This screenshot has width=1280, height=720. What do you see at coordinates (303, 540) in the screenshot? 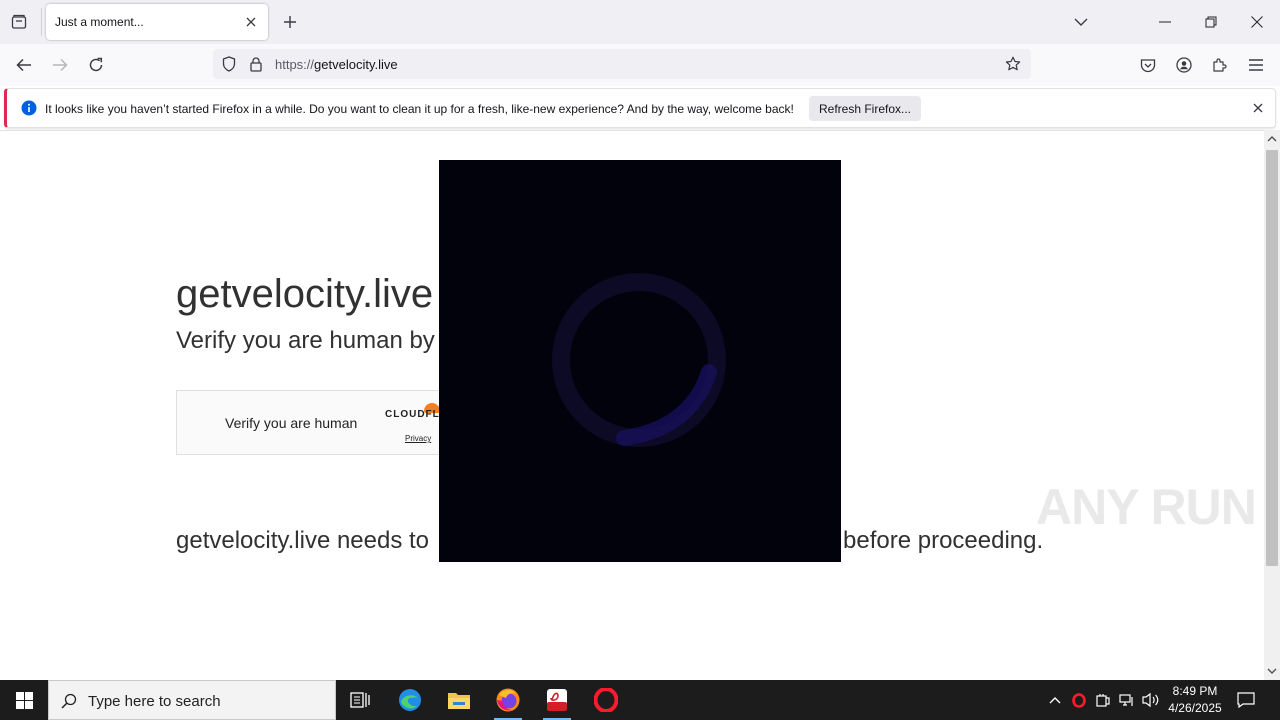
I see `page-body-left: getvelocity.live needs to` at bounding box center [303, 540].